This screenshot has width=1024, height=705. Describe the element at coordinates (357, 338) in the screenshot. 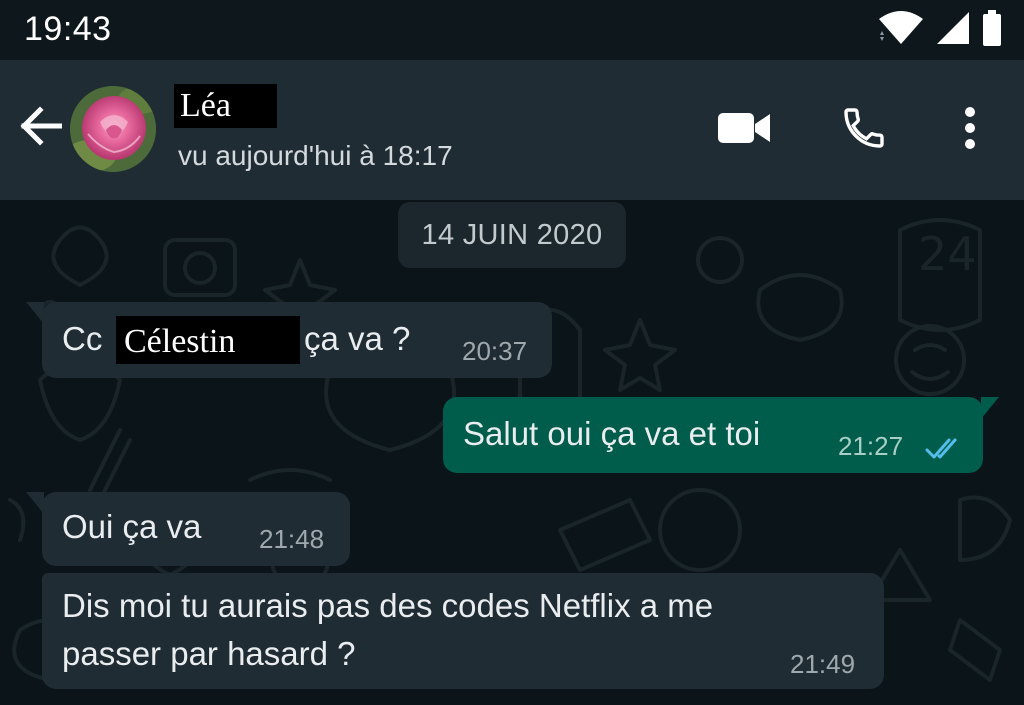

I see `message-text: ça va ?` at that location.